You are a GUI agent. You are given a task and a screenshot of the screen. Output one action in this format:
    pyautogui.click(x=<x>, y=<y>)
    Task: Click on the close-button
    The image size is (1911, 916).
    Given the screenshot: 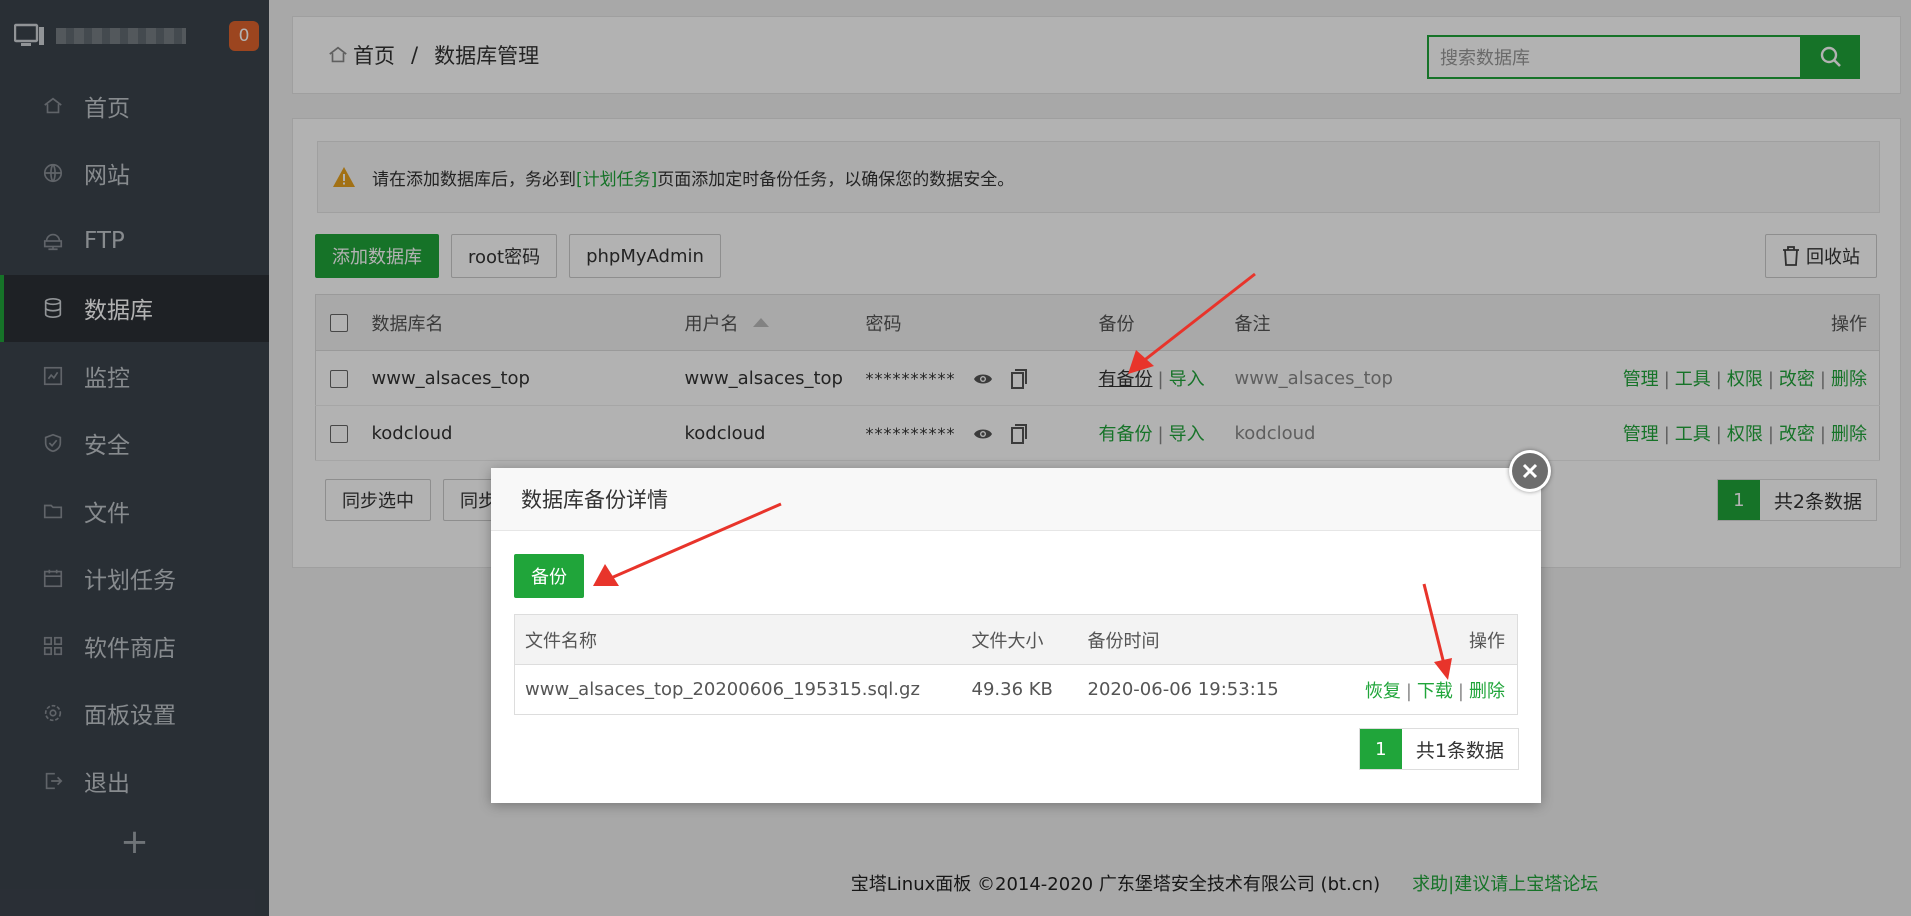 What is the action you would take?
    pyautogui.click(x=1530, y=471)
    